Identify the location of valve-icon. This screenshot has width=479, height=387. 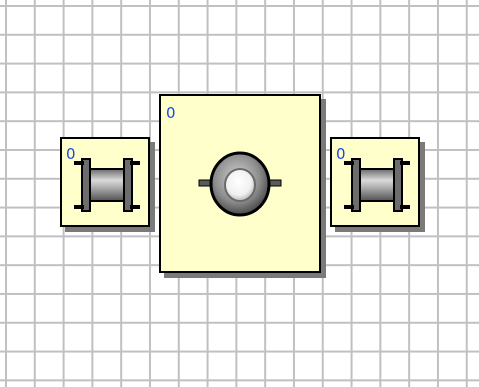
(240, 184).